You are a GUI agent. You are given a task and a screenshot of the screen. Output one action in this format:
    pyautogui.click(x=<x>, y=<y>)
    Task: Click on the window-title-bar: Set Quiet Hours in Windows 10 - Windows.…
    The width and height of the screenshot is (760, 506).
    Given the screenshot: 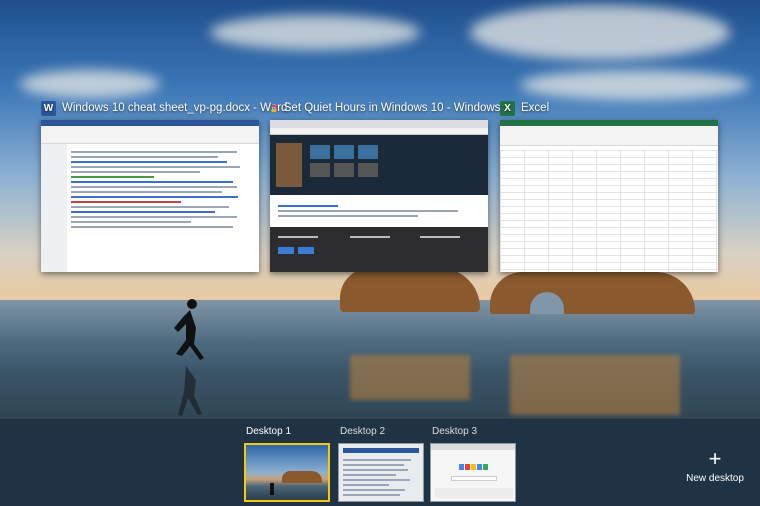 What is the action you would take?
    pyautogui.click(x=390, y=108)
    